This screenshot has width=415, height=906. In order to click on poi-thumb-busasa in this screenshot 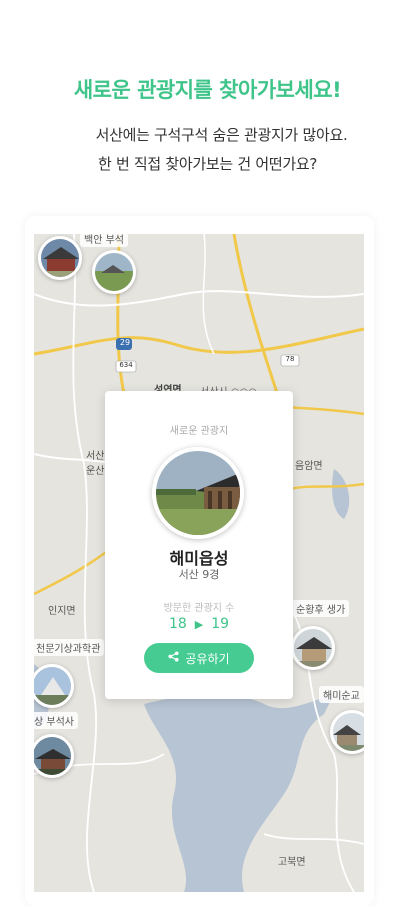, I will do `click(54, 756)`.